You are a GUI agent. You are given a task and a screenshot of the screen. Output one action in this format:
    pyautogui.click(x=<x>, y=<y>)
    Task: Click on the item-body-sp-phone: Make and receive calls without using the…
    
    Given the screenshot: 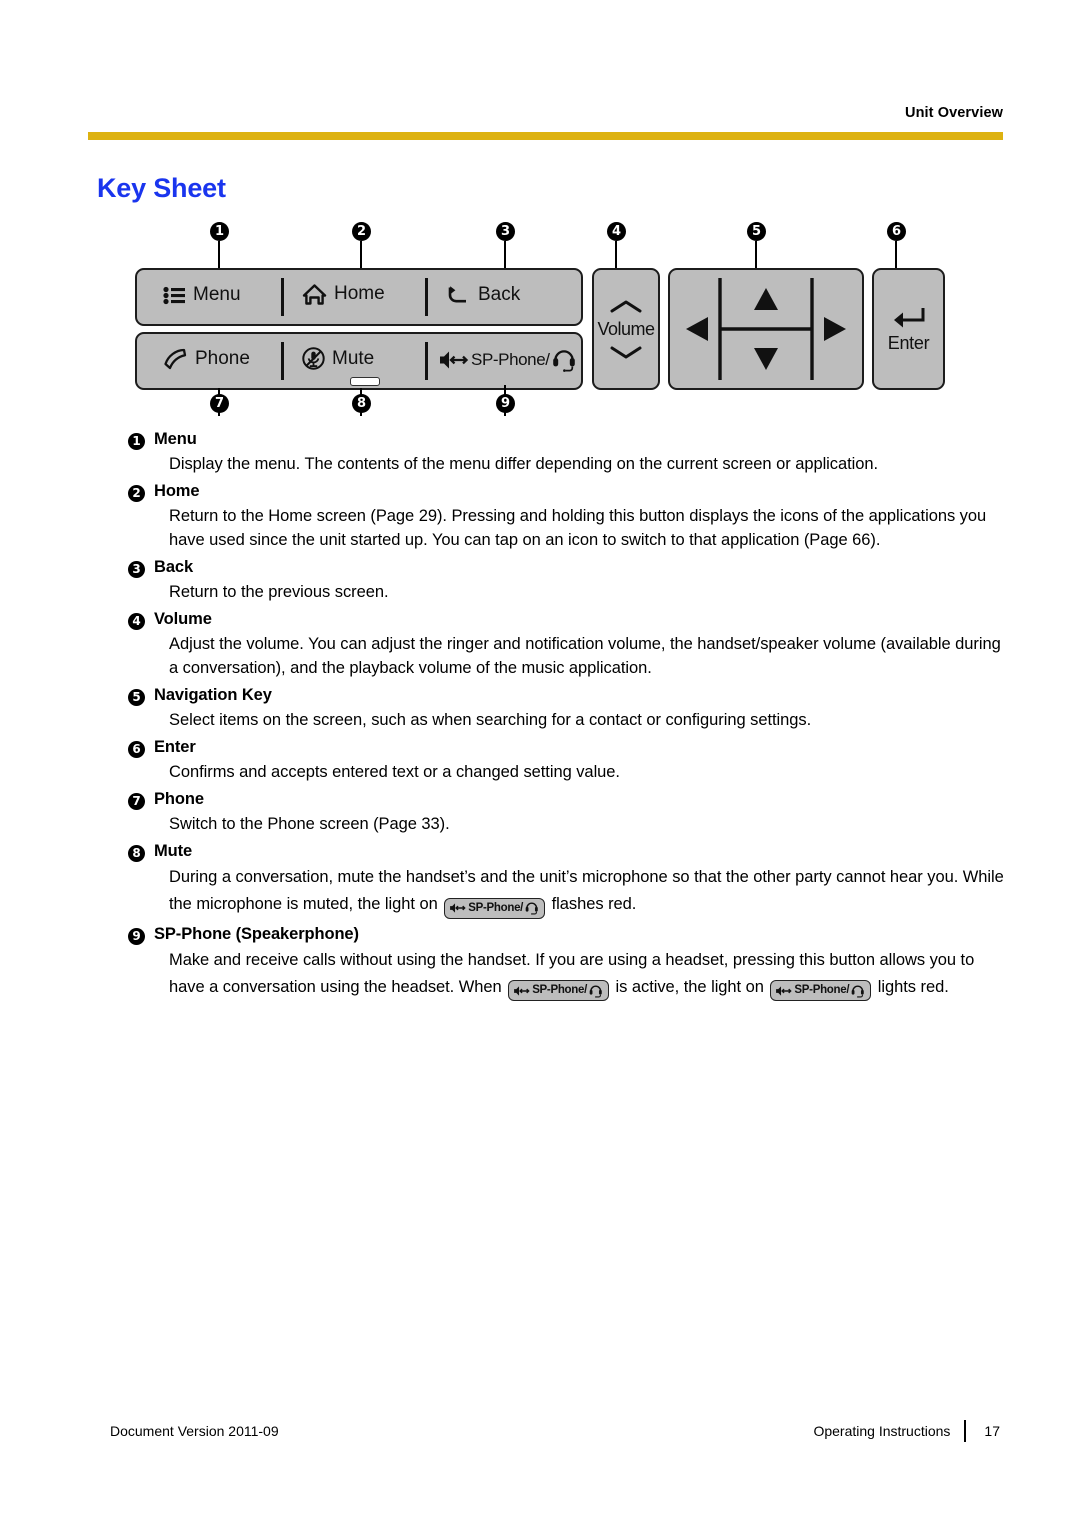 What is the action you would take?
    pyautogui.click(x=591, y=974)
    